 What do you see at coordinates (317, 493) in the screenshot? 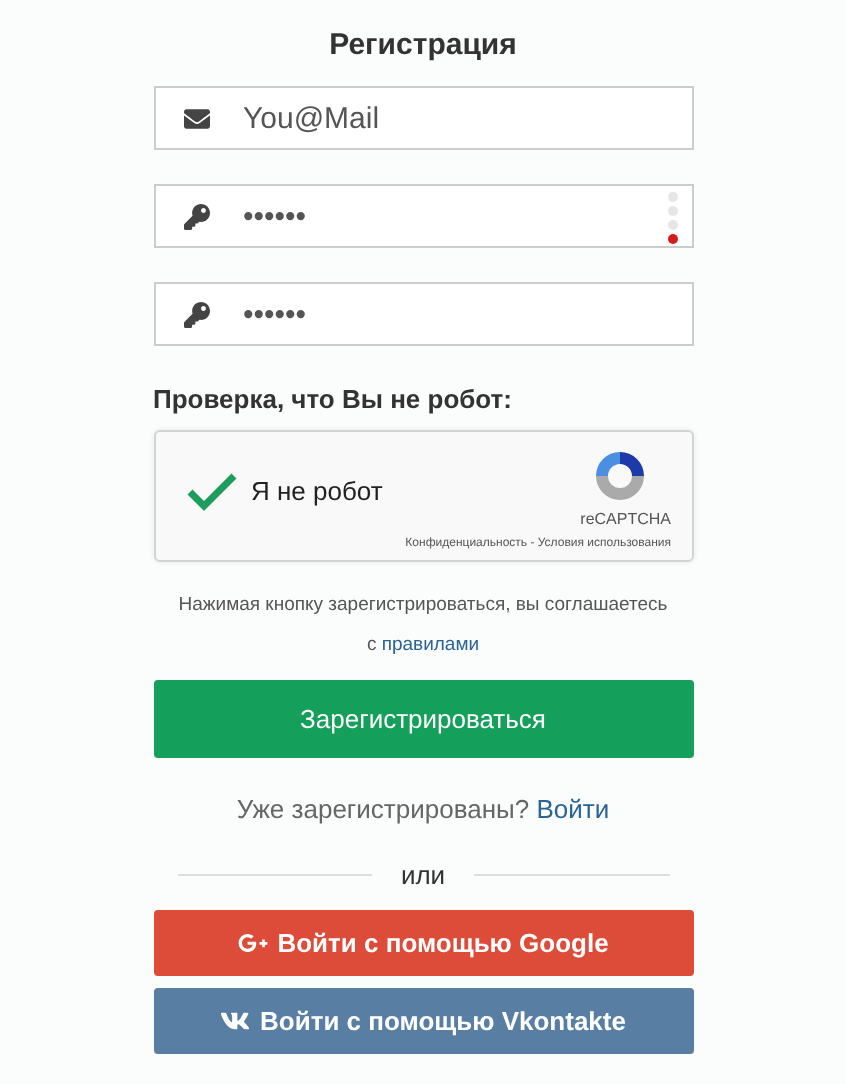
I see `captcha-text: Я не робот` at bounding box center [317, 493].